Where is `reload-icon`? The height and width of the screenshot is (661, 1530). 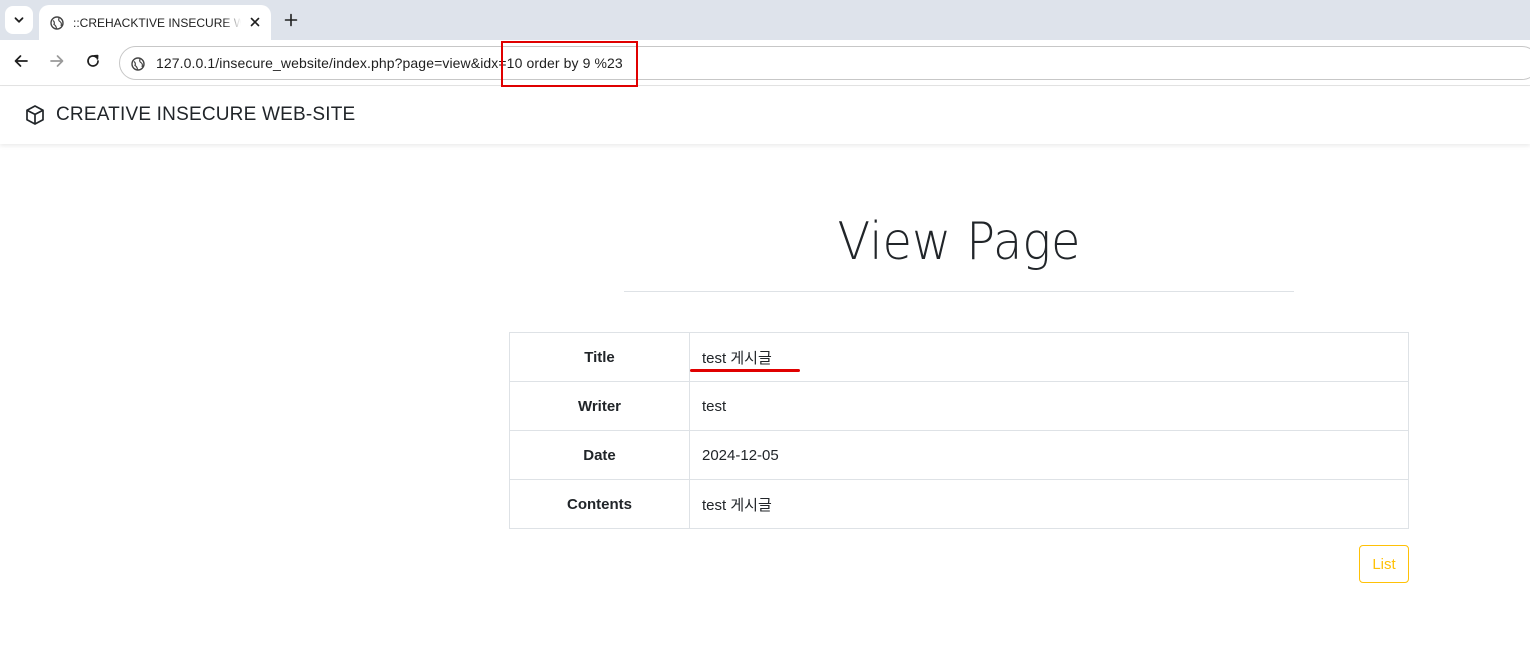
reload-icon is located at coordinates (93, 63).